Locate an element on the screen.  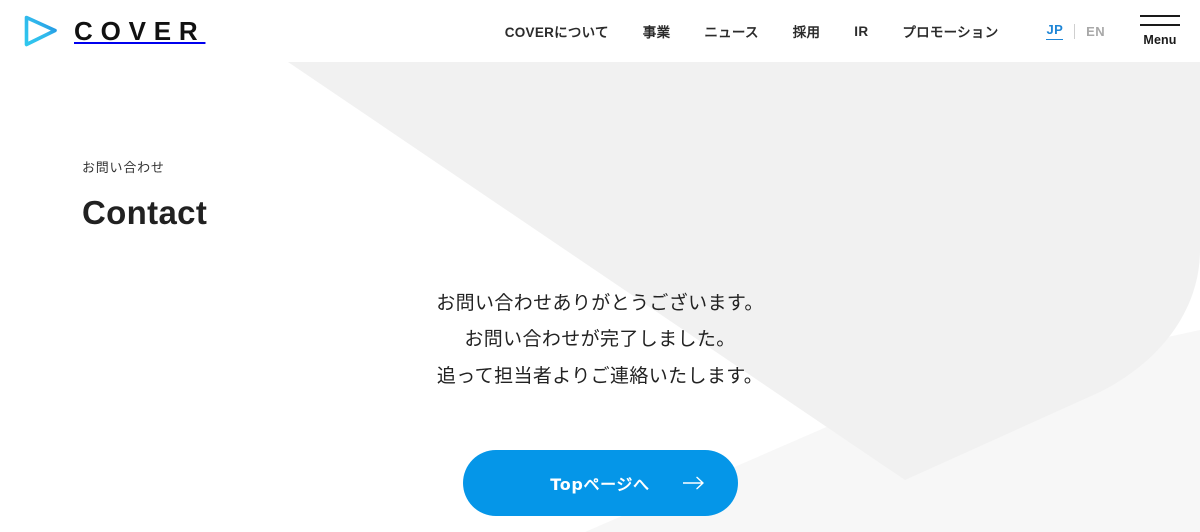
completion-message-line-1: お問い合わせありがとうございます。 is located at coordinates (600, 303).